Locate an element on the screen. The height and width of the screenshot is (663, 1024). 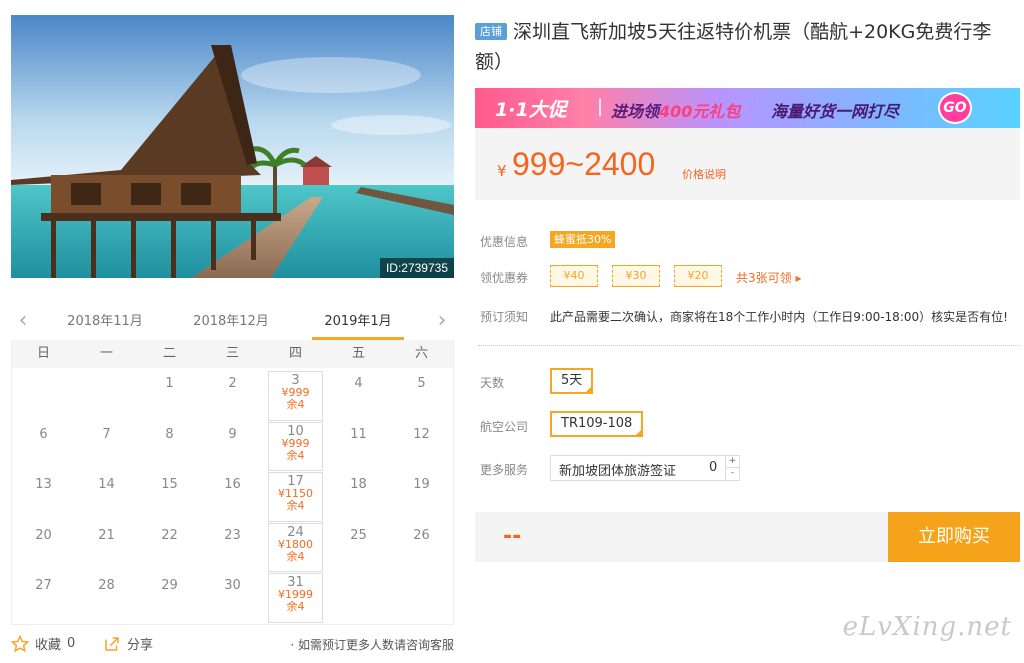
promo-slogan: 海量好货一网打尽 is located at coordinates (835, 111).